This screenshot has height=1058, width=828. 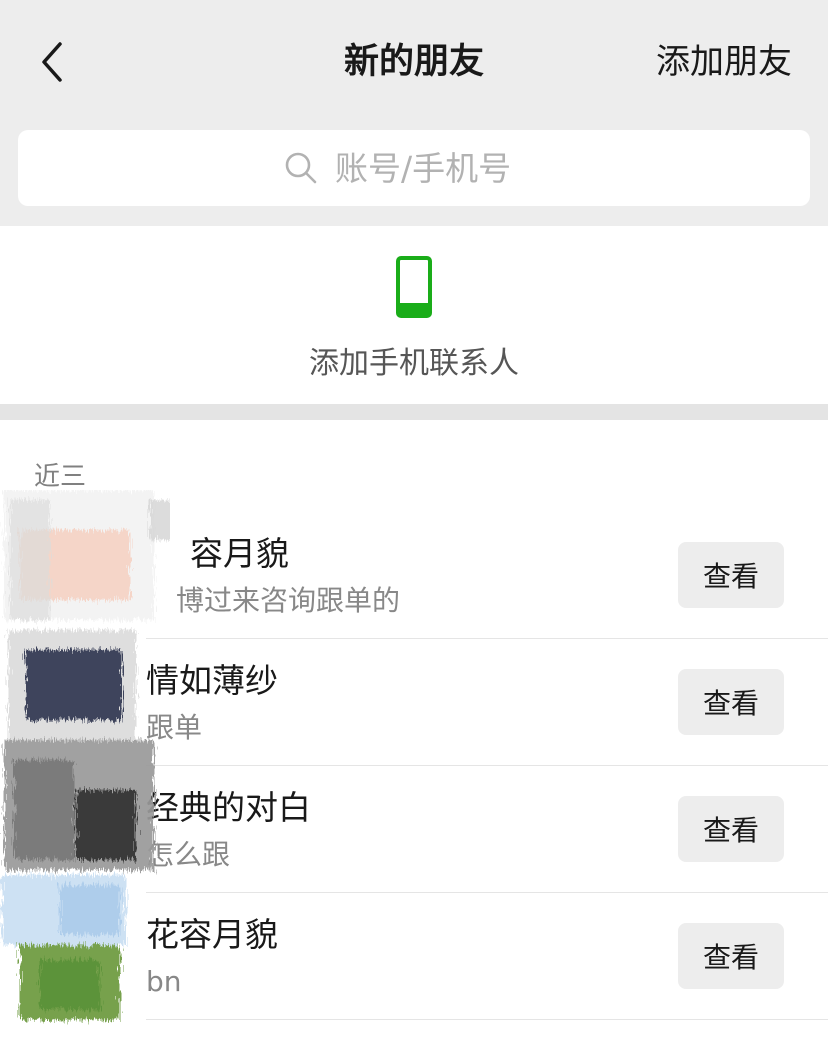 What do you see at coordinates (440, 168) in the screenshot?
I see `search-input` at bounding box center [440, 168].